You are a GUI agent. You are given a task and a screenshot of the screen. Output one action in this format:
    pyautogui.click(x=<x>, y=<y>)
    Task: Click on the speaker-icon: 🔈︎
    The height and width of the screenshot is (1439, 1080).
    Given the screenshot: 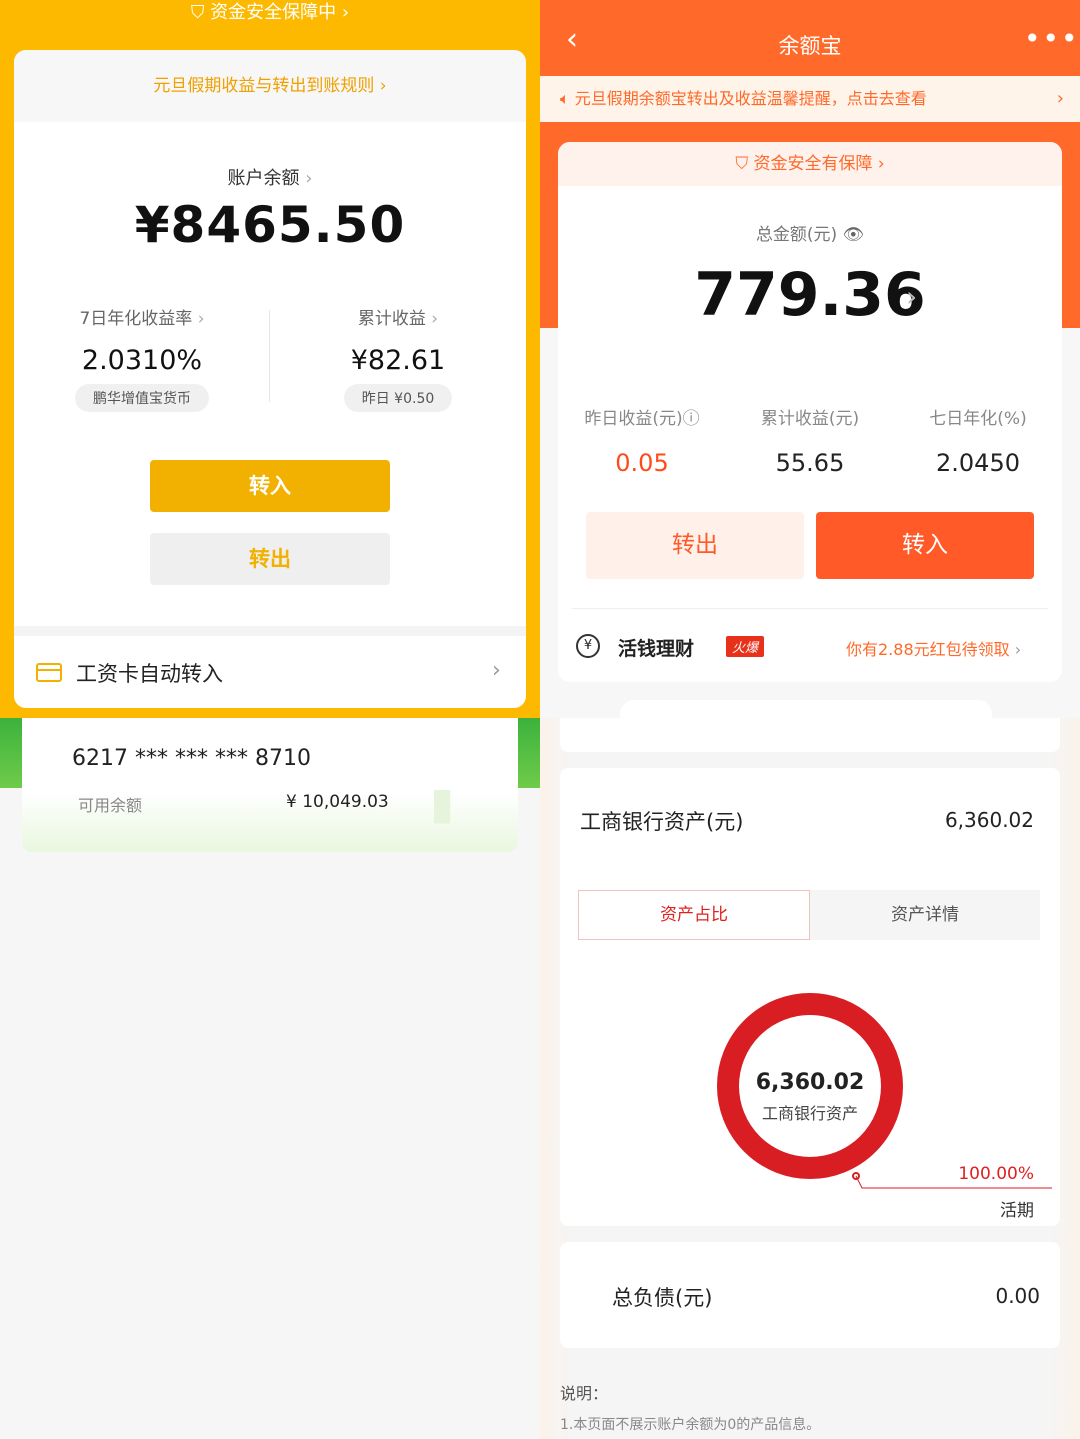 What is the action you would take?
    pyautogui.click(x=567, y=98)
    